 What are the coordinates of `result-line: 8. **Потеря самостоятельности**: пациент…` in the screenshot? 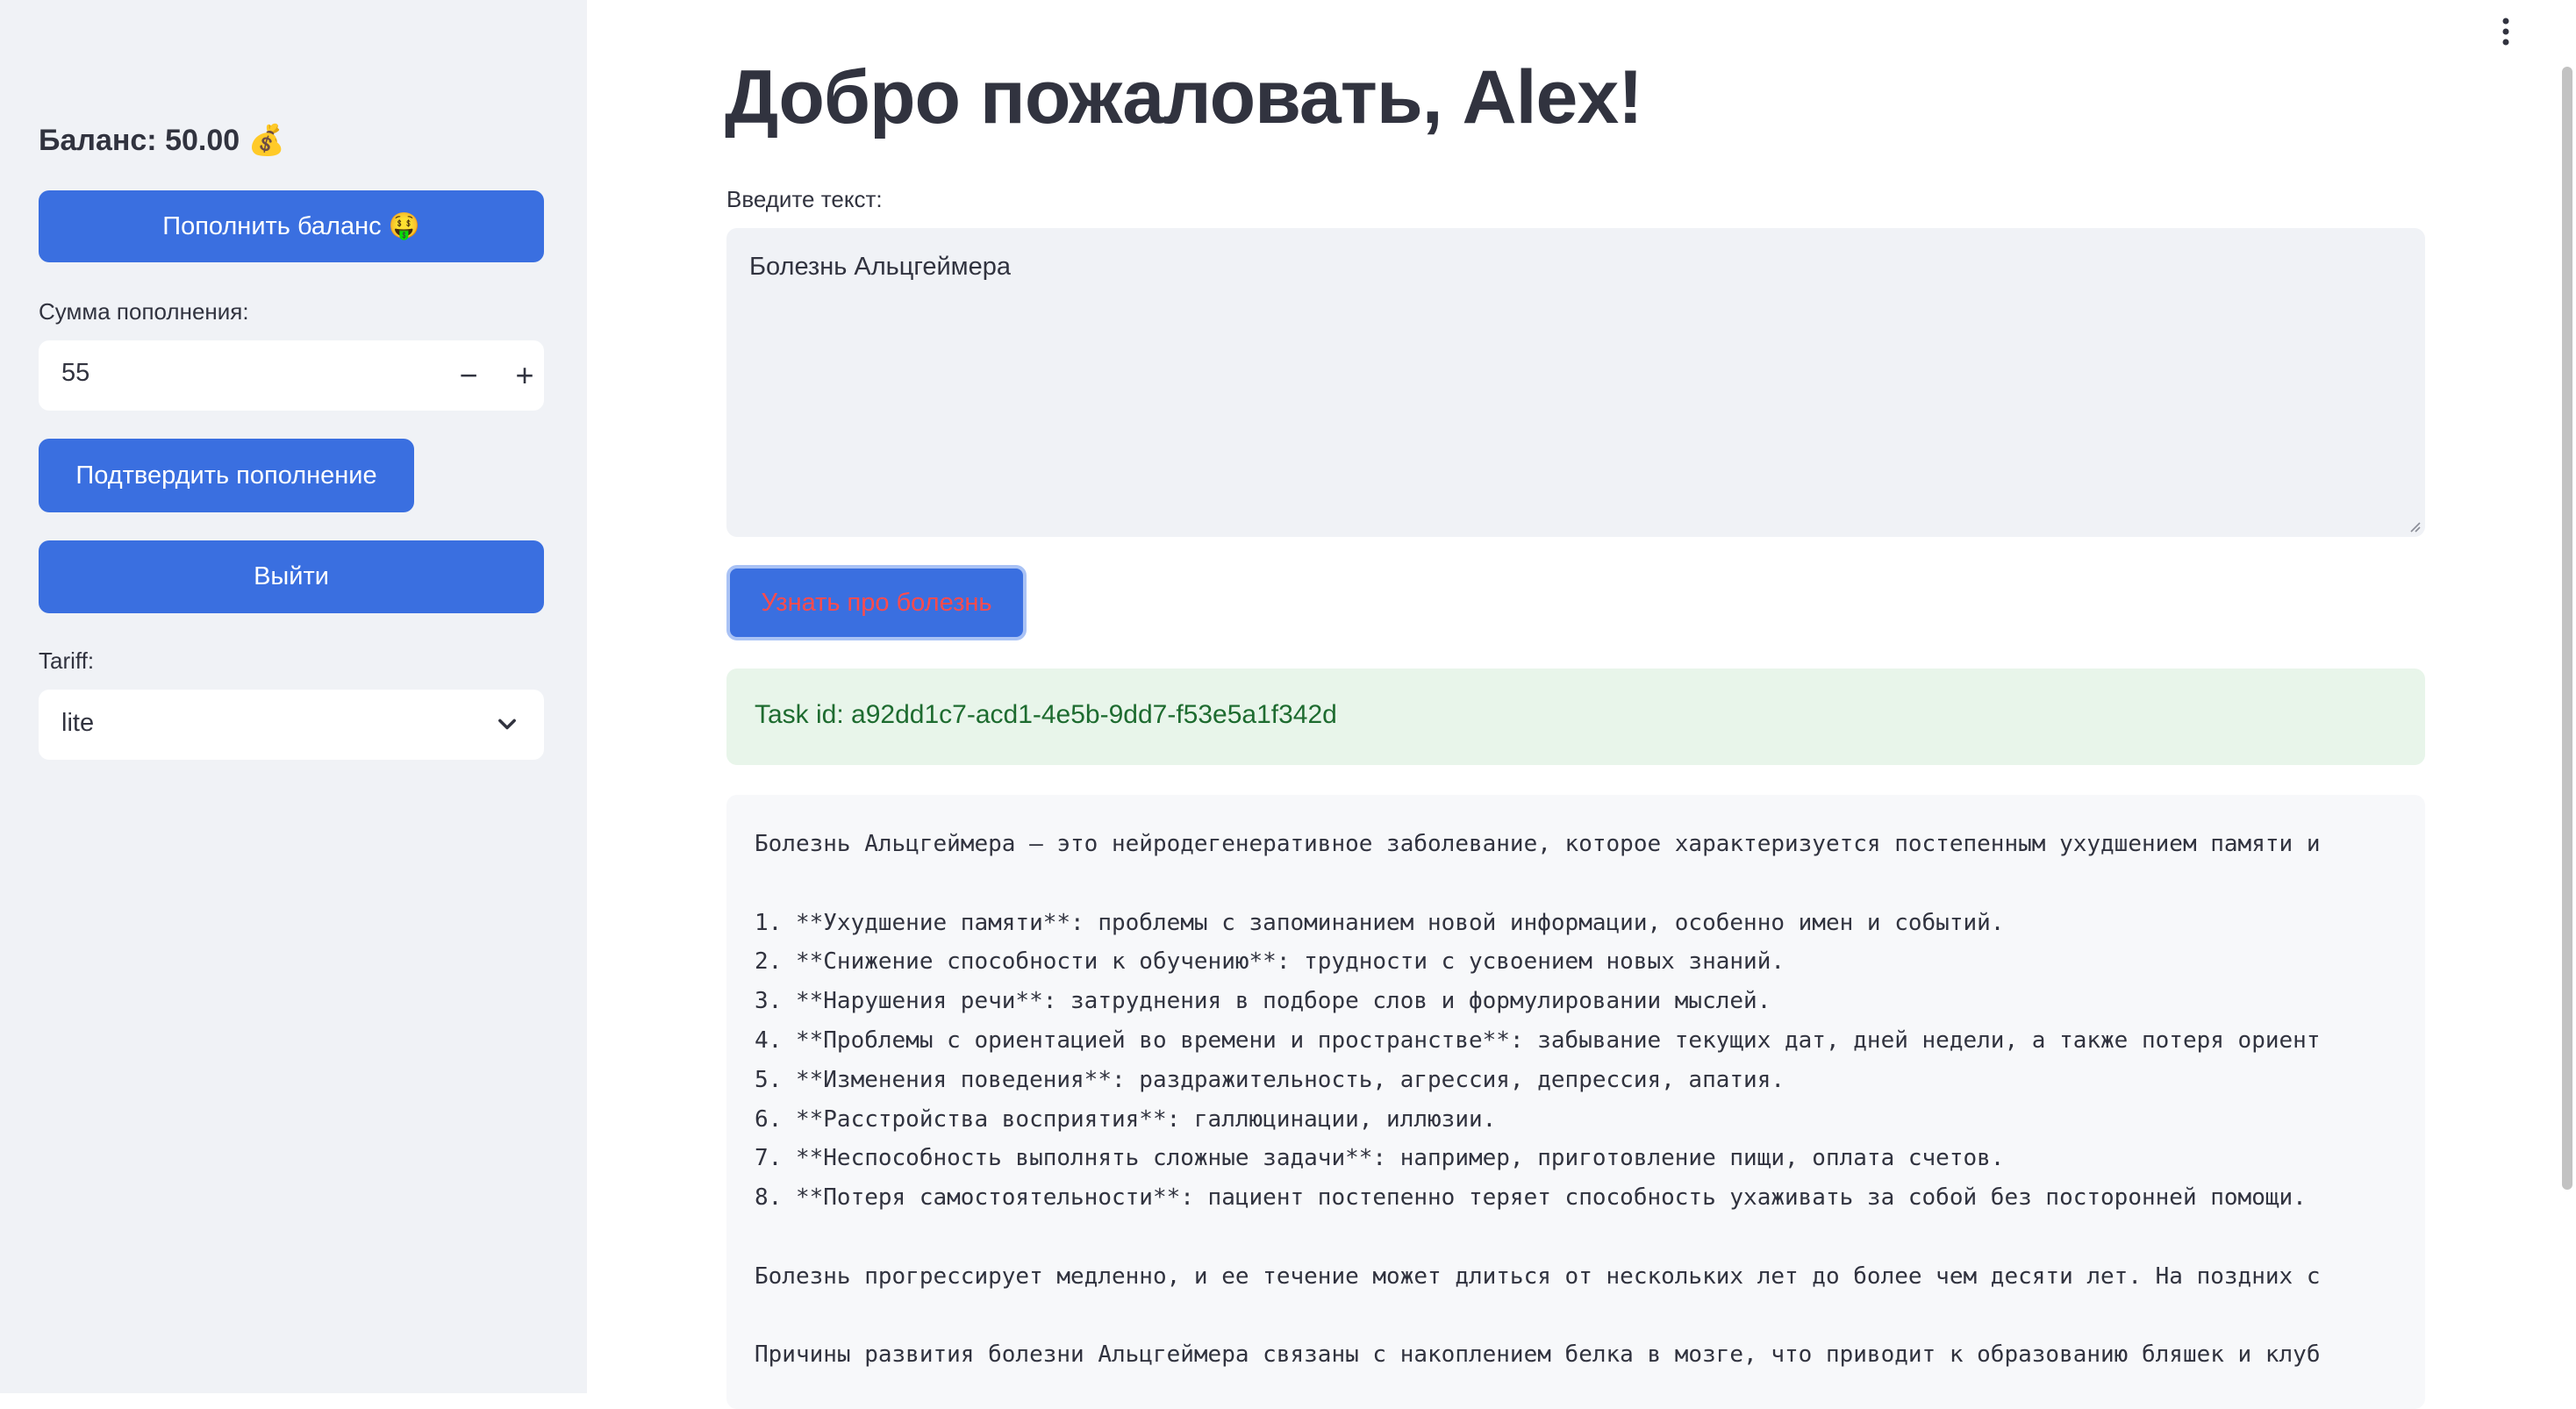 It's located at (1531, 1198).